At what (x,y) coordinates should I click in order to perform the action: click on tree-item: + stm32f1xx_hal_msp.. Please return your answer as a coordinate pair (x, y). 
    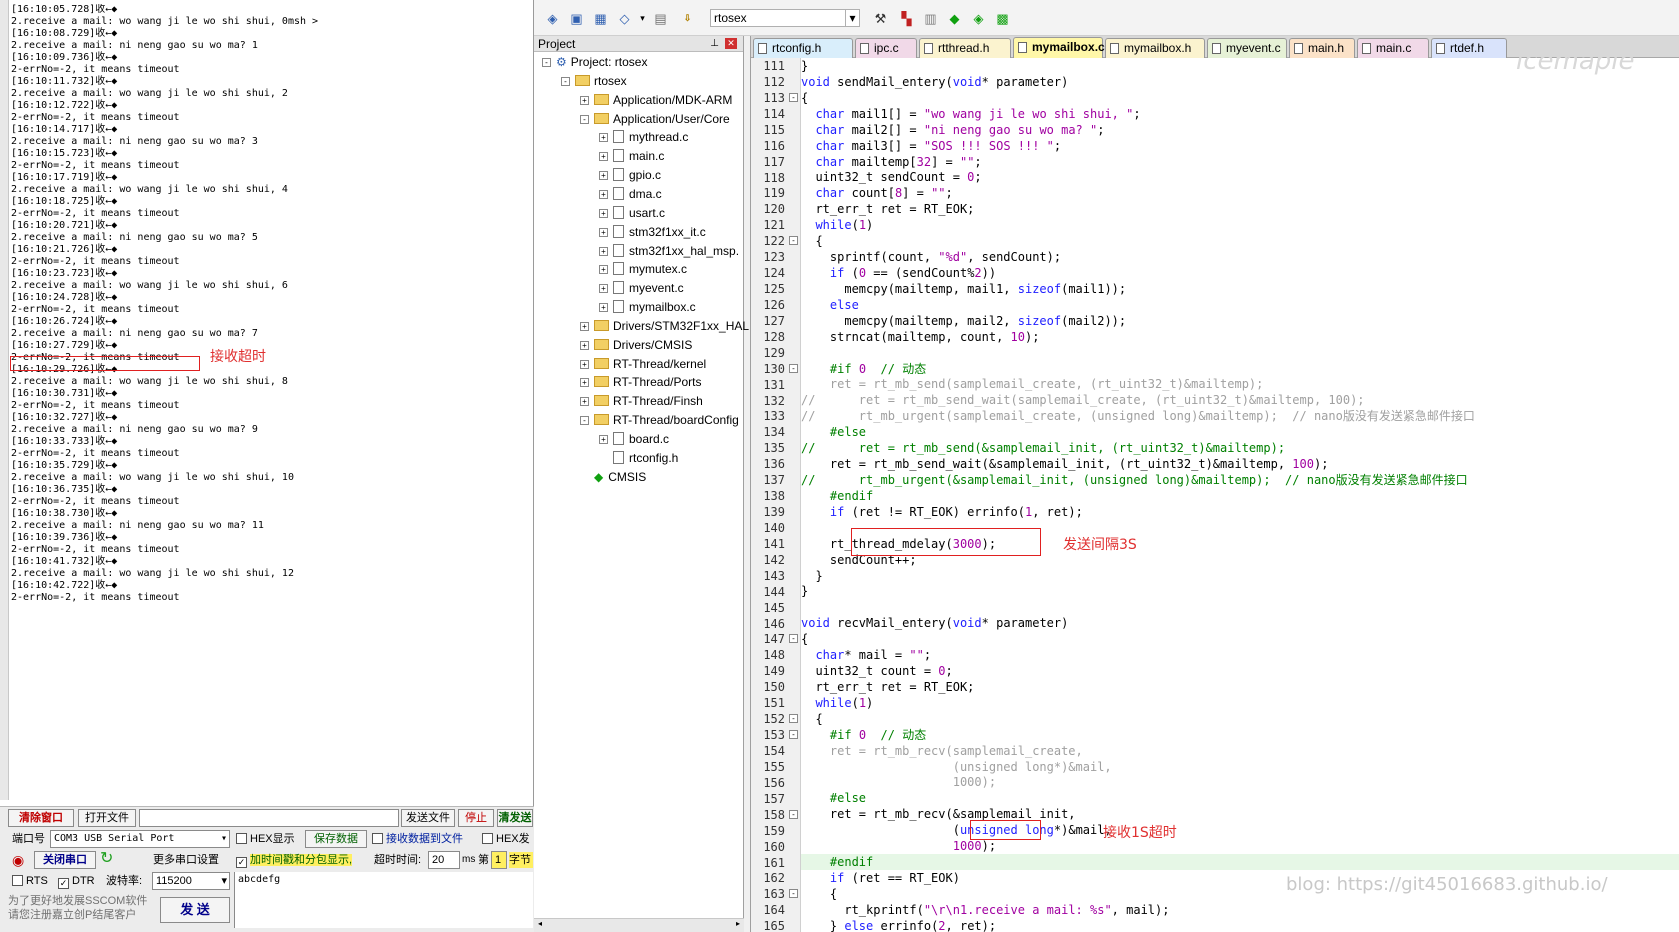
    Looking at the image, I should click on (669, 251).